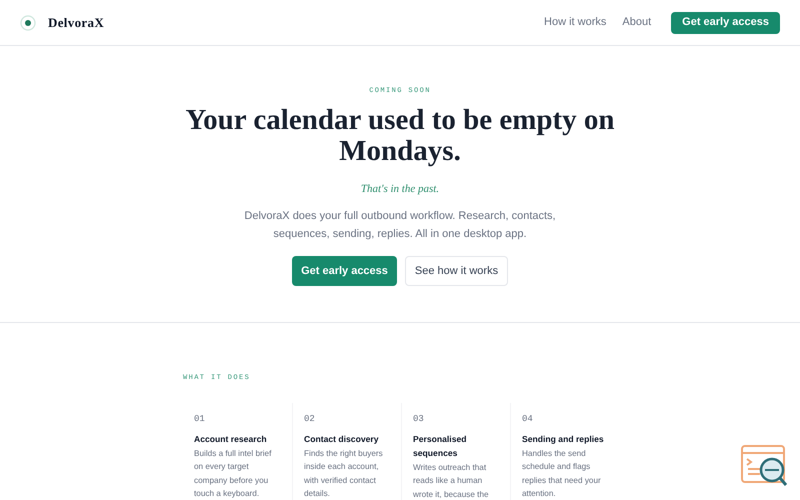  I want to click on hero-title: Your calendar used to be empty on Mondays., so click(400, 135).